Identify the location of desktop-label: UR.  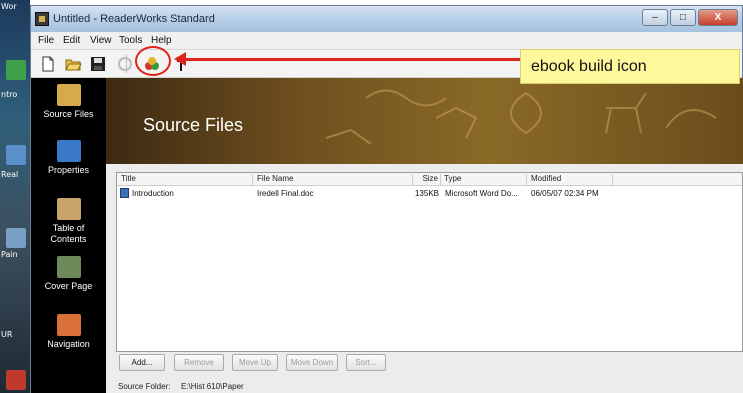
(7, 334).